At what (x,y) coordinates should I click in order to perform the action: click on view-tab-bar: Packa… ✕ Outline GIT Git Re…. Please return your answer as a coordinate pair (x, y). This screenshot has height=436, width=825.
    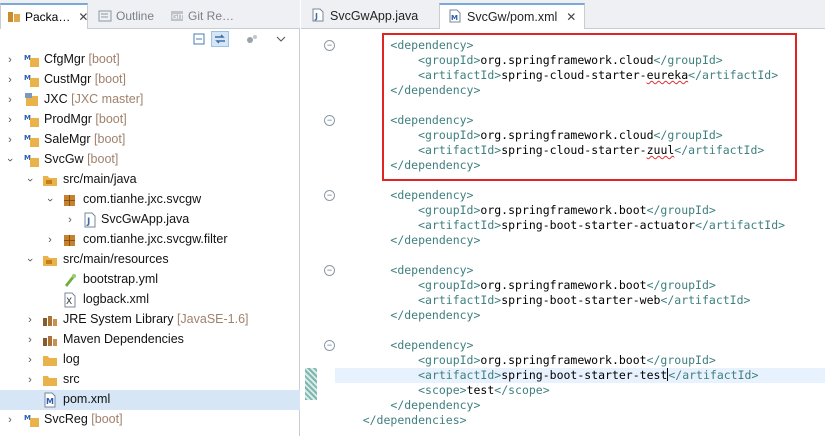
    Looking at the image, I should click on (150, 14).